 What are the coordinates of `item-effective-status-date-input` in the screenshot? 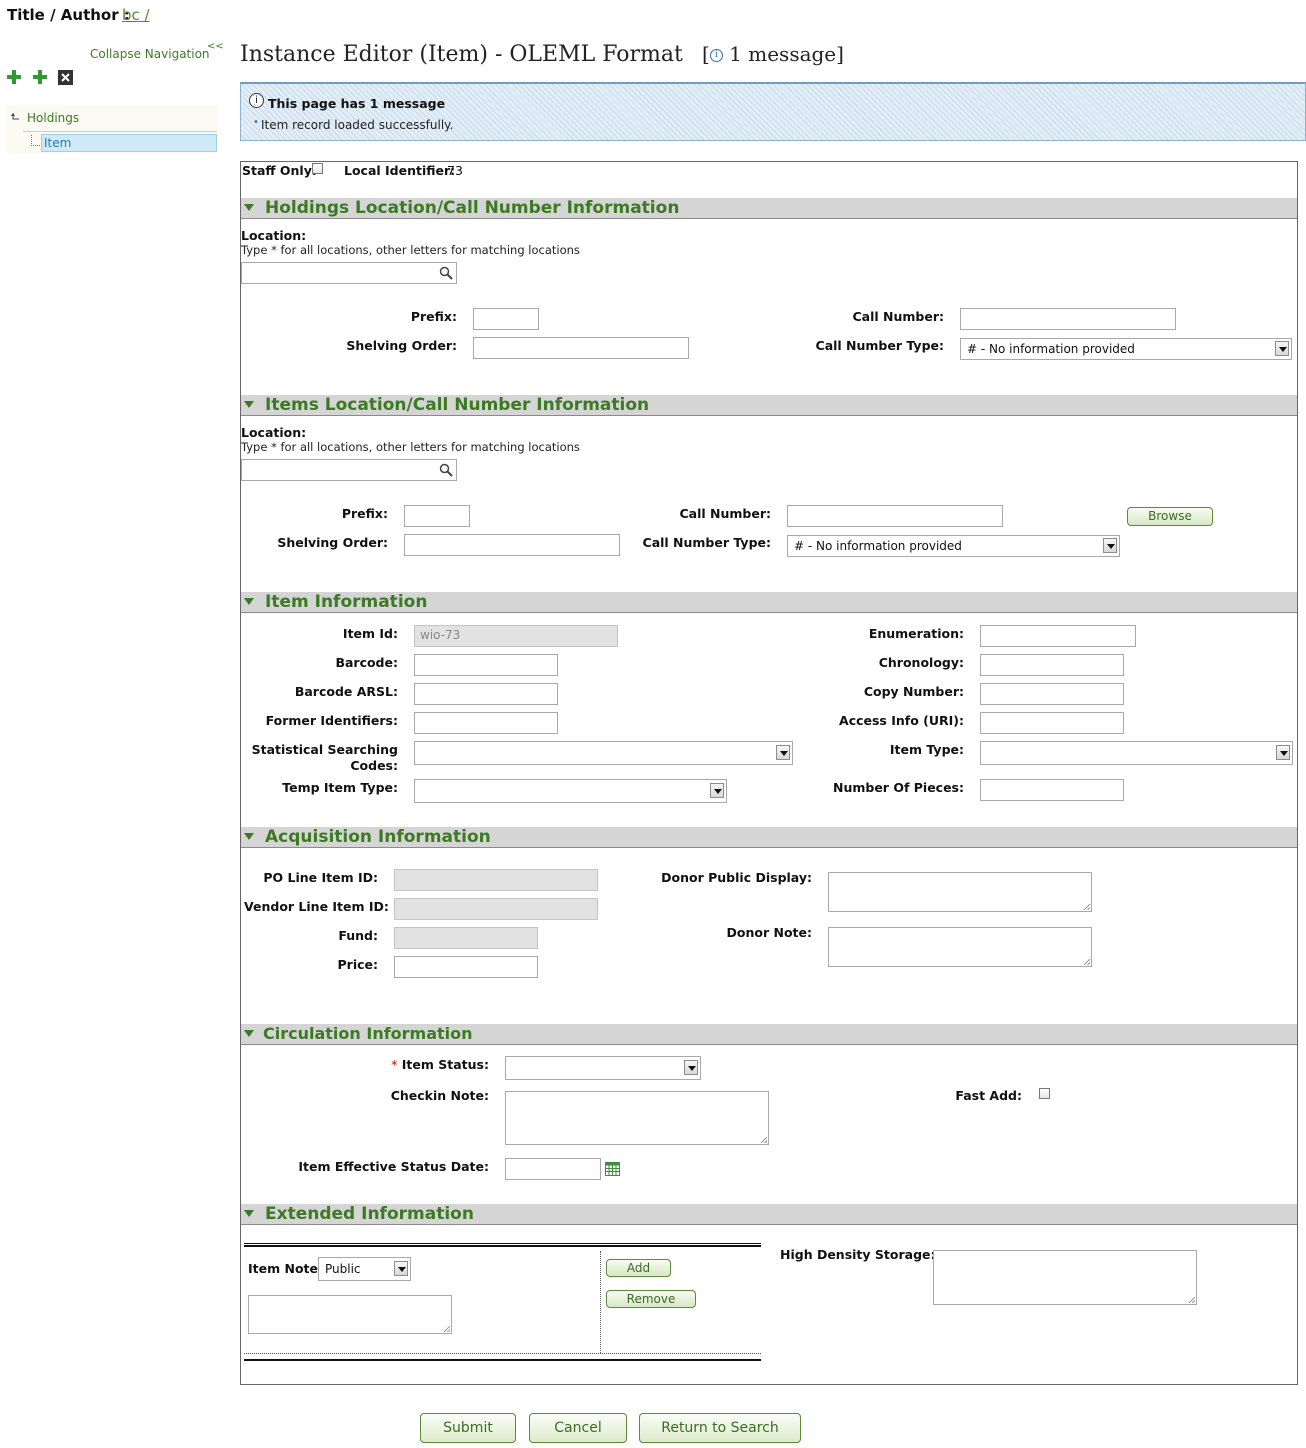 It's located at (553, 1169).